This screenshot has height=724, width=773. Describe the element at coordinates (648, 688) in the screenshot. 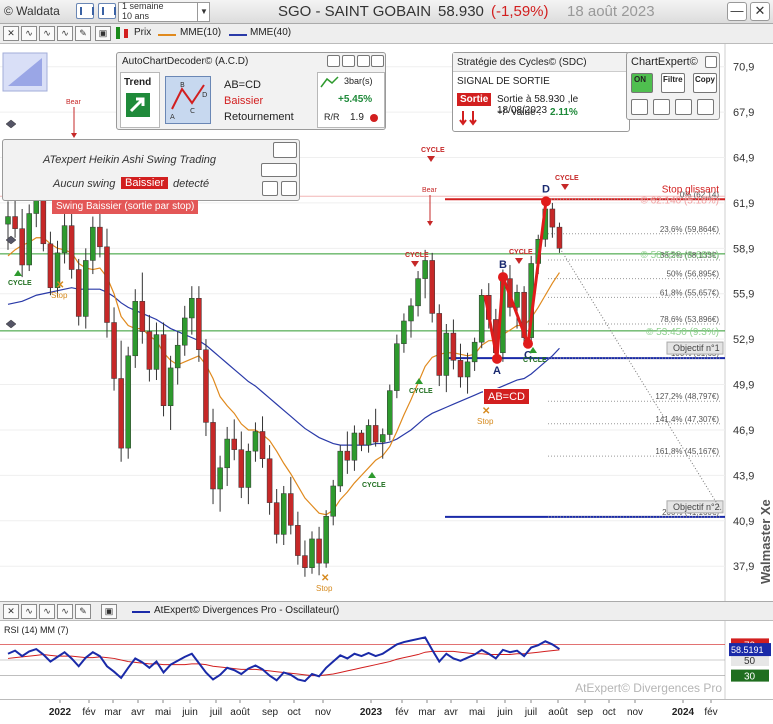

I see `oscillator-watermark: AtExpert© Divergences Pro` at that location.